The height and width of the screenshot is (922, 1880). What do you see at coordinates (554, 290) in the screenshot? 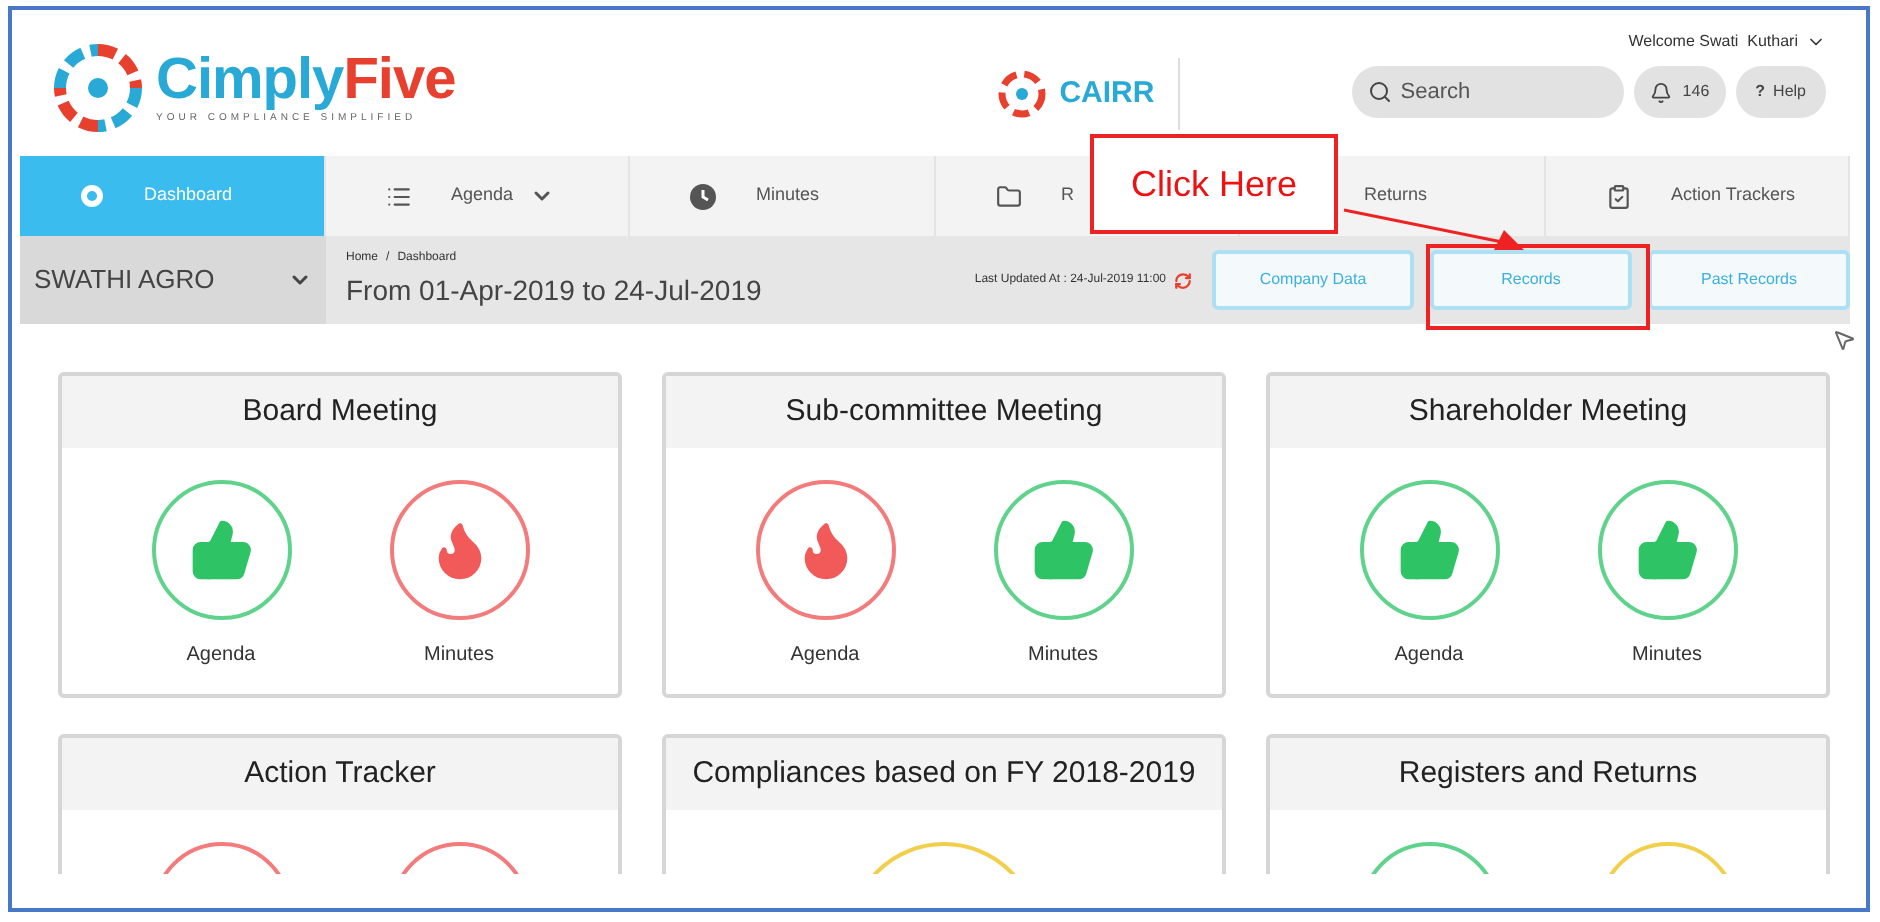
I see `period-title: From 01-Apr-2019 to 24-Jul-2019` at bounding box center [554, 290].